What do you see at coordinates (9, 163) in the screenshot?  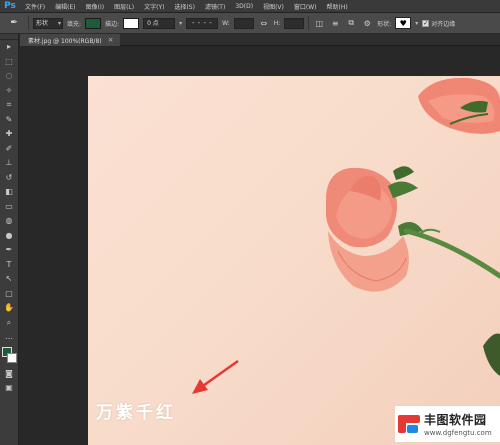 I see `stamp-tool-icon: ⊥` at bounding box center [9, 163].